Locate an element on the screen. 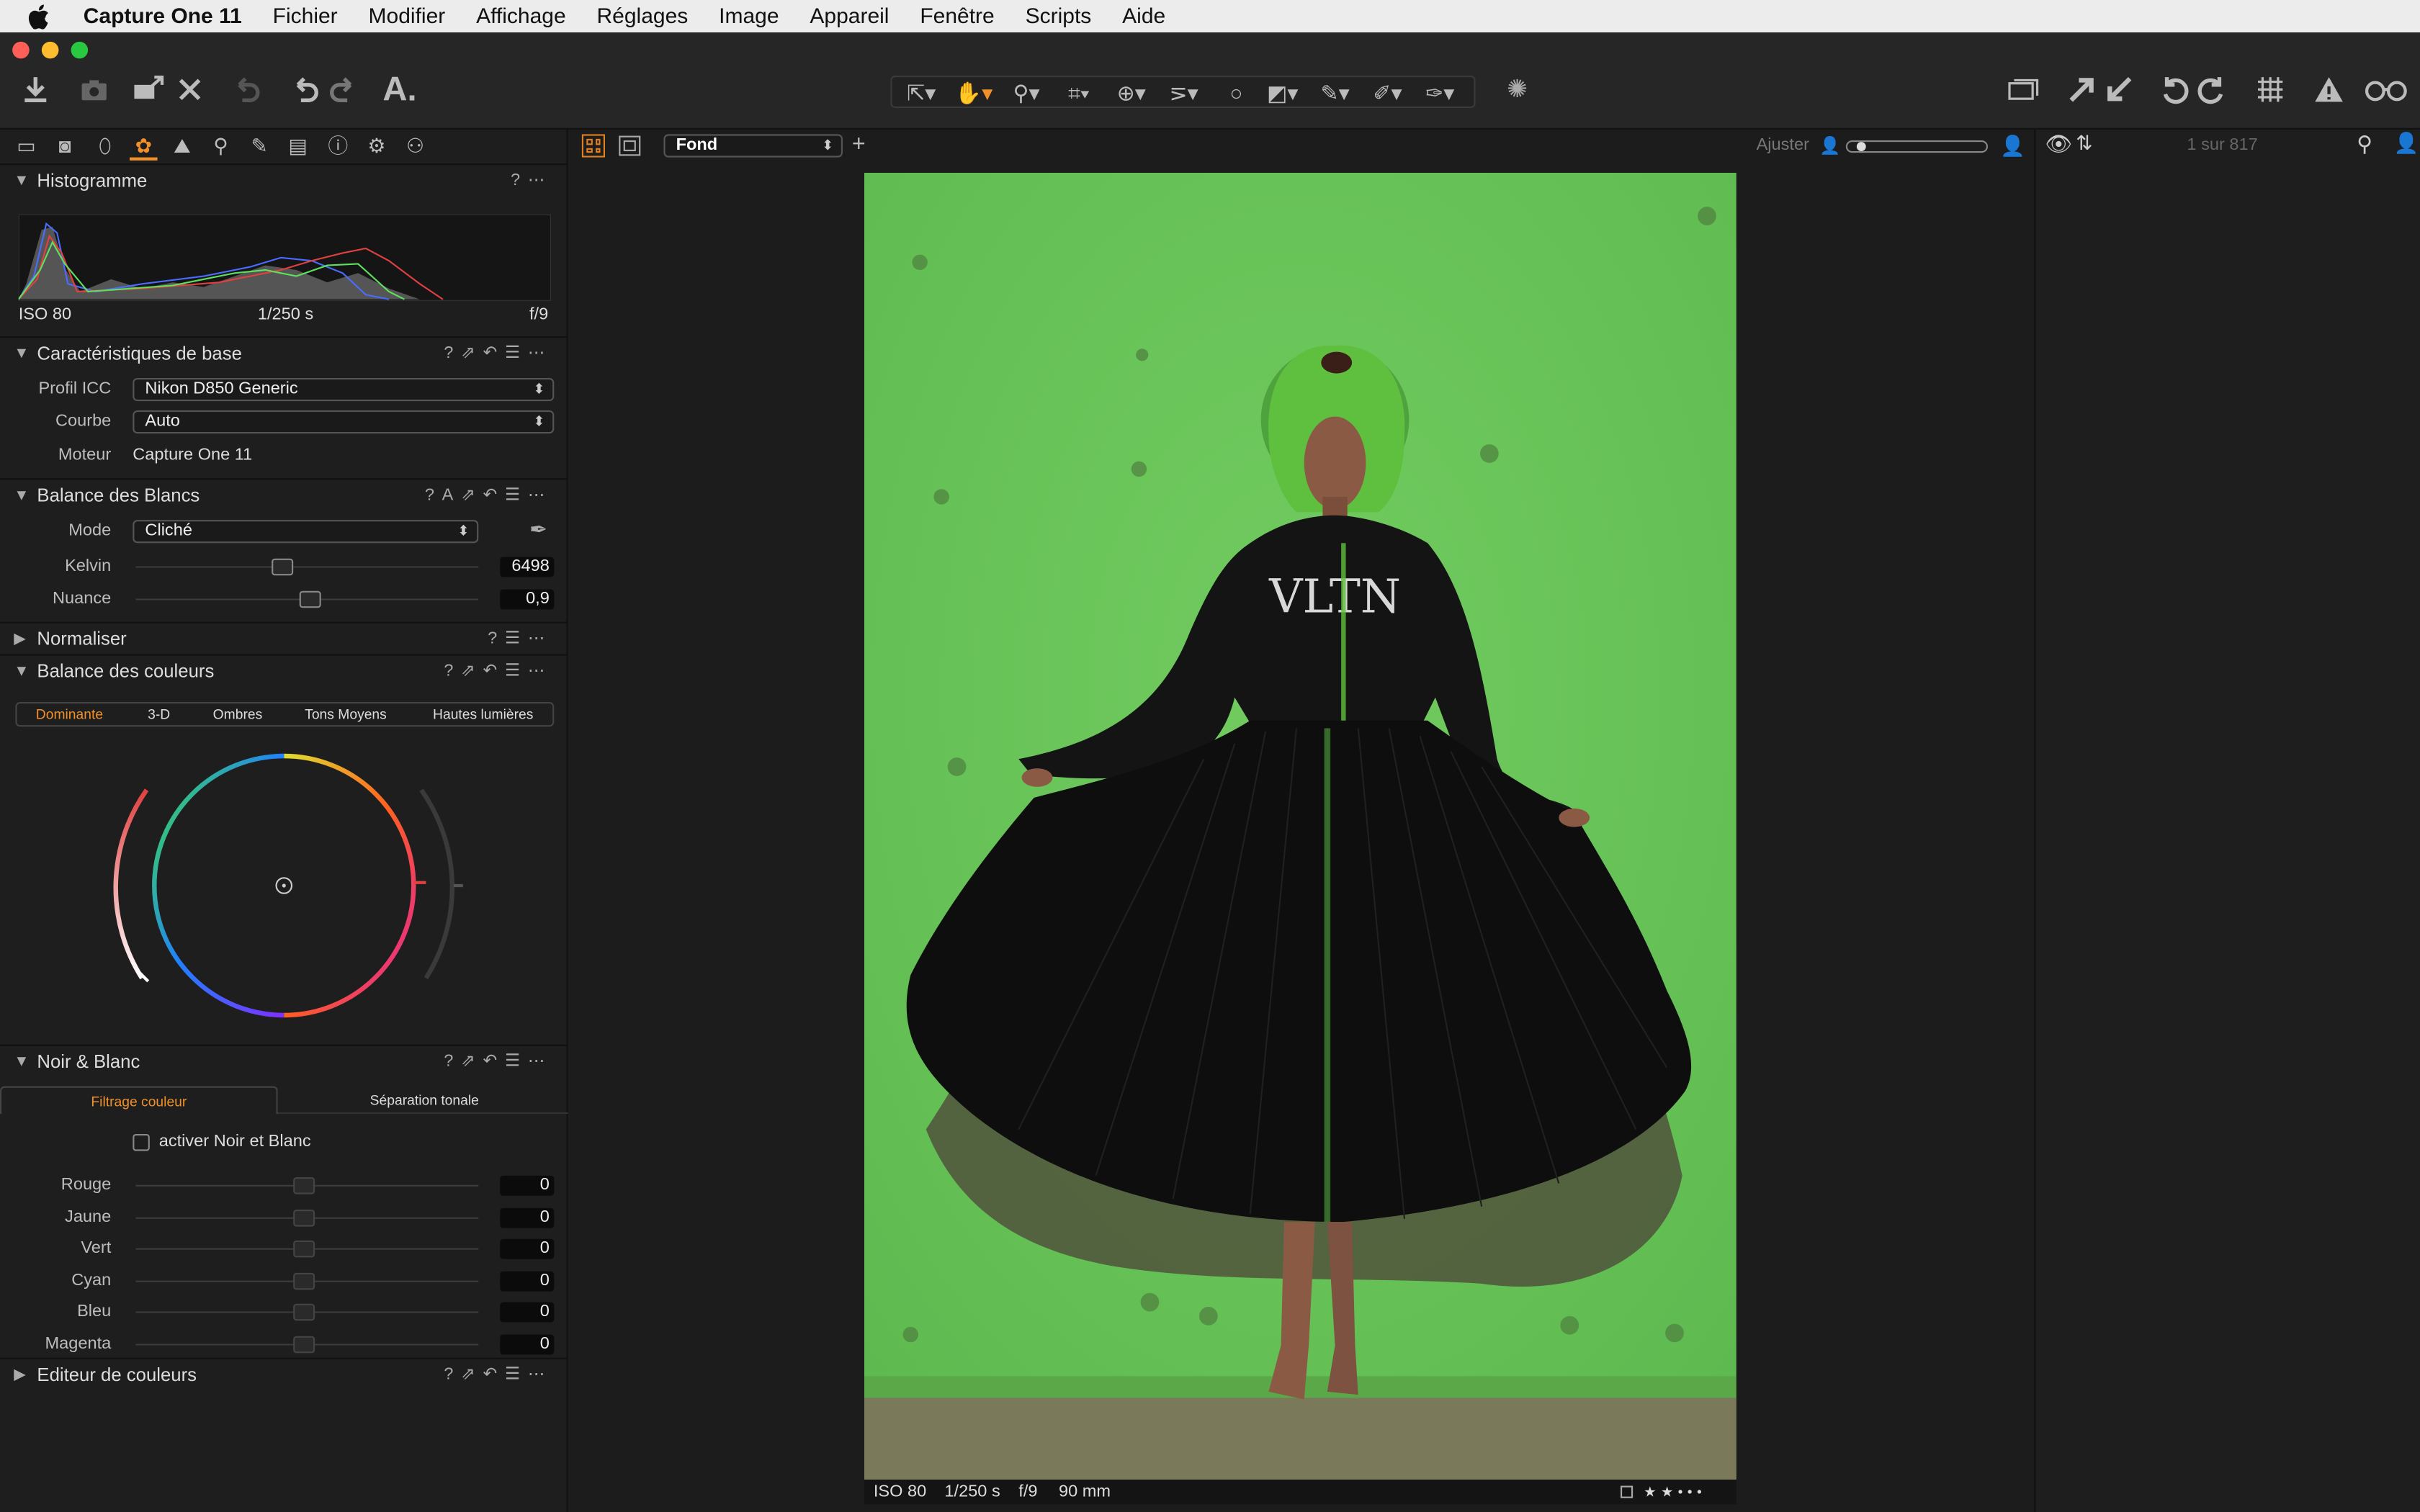 This screenshot has width=2420, height=1512. rotate-icon: ⊕▾ is located at coordinates (1131, 92).